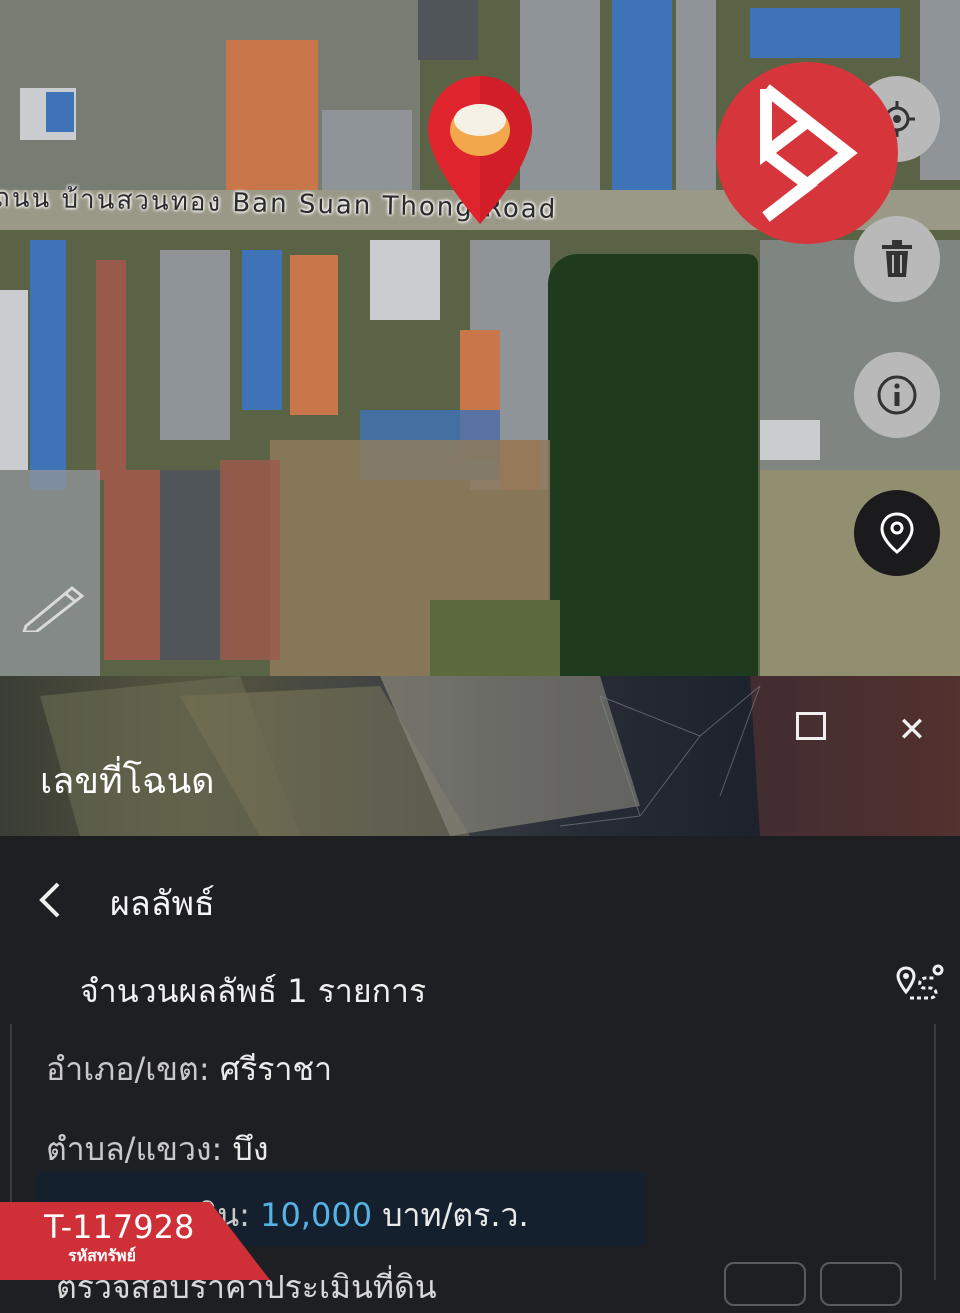 The image size is (960, 1313). I want to click on price-value: 10,000, so click(316, 1215).